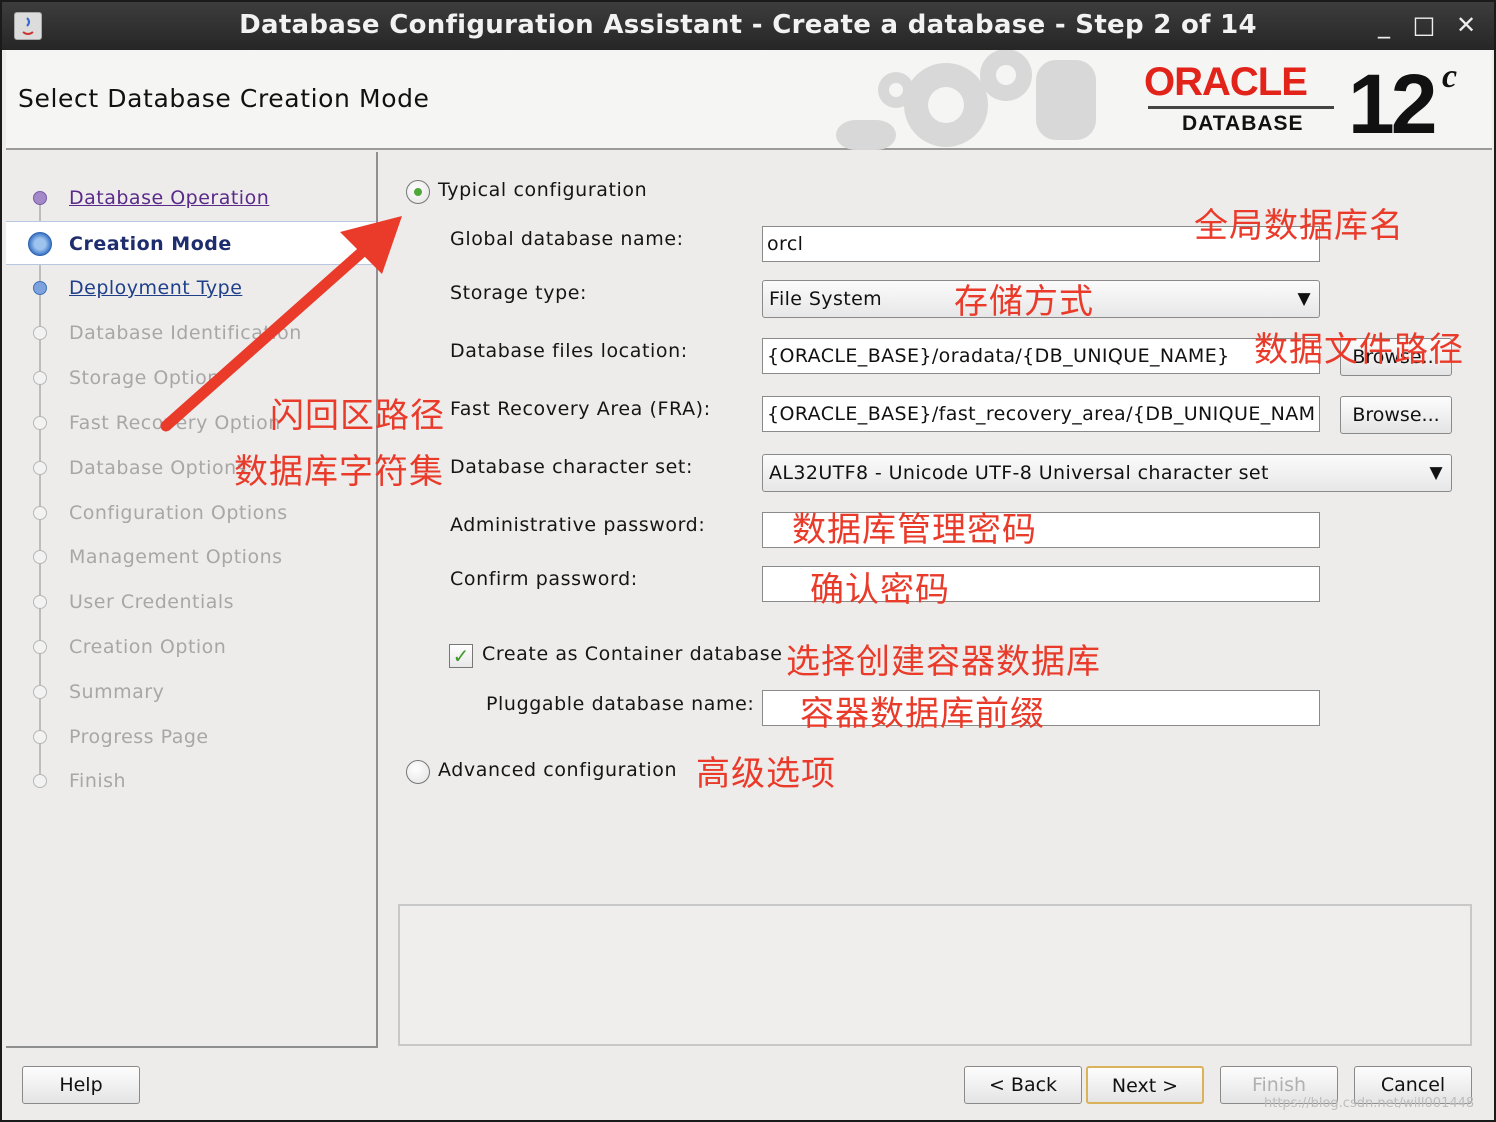 The width and height of the screenshot is (1496, 1122). I want to click on annotation-charset: 数据库字符集, so click(339, 472).